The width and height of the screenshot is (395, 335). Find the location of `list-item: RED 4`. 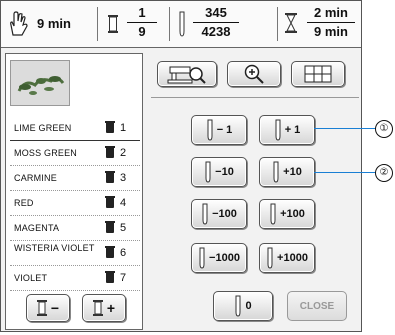

list-item: RED 4 is located at coordinates (75, 203).